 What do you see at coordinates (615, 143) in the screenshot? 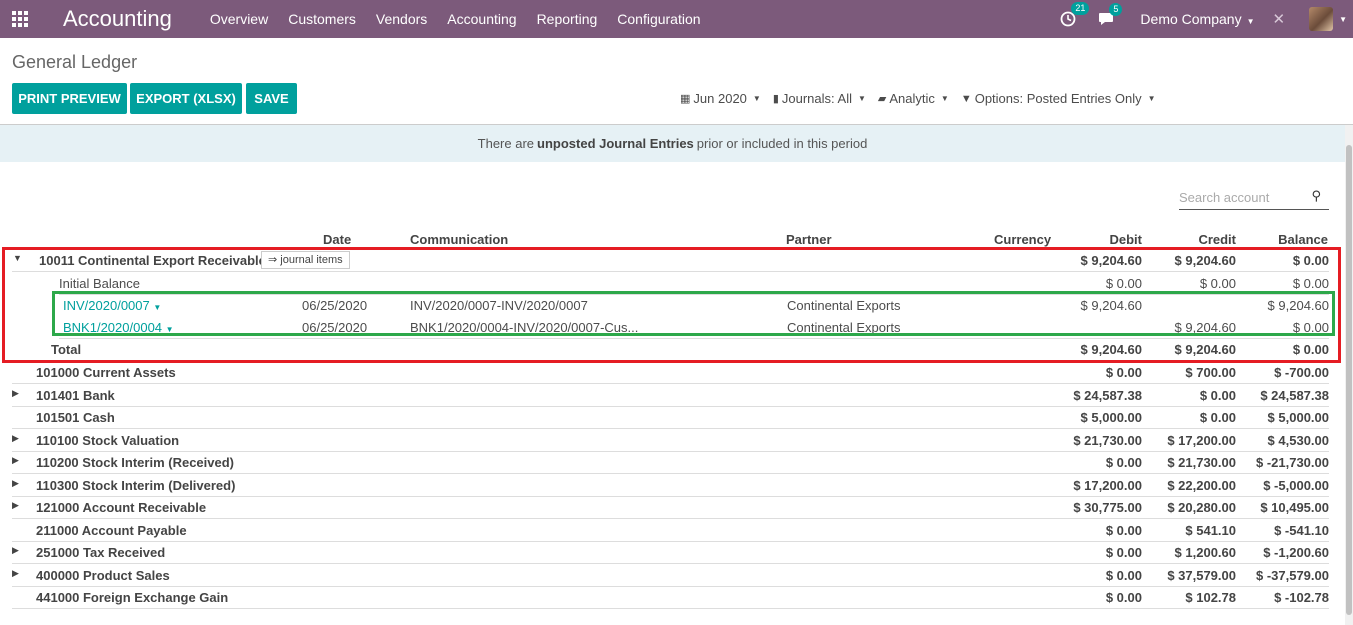
I see `alert-emphasis: unposted Journal Entries` at bounding box center [615, 143].